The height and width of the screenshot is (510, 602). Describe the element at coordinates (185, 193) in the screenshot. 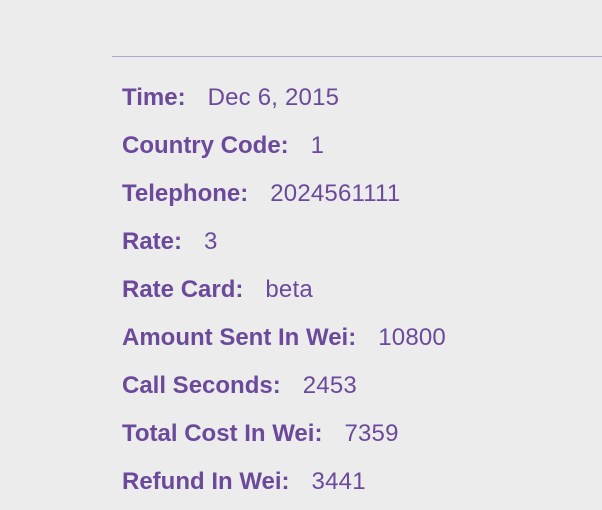

I see `detail-label: Telephone:` at that location.